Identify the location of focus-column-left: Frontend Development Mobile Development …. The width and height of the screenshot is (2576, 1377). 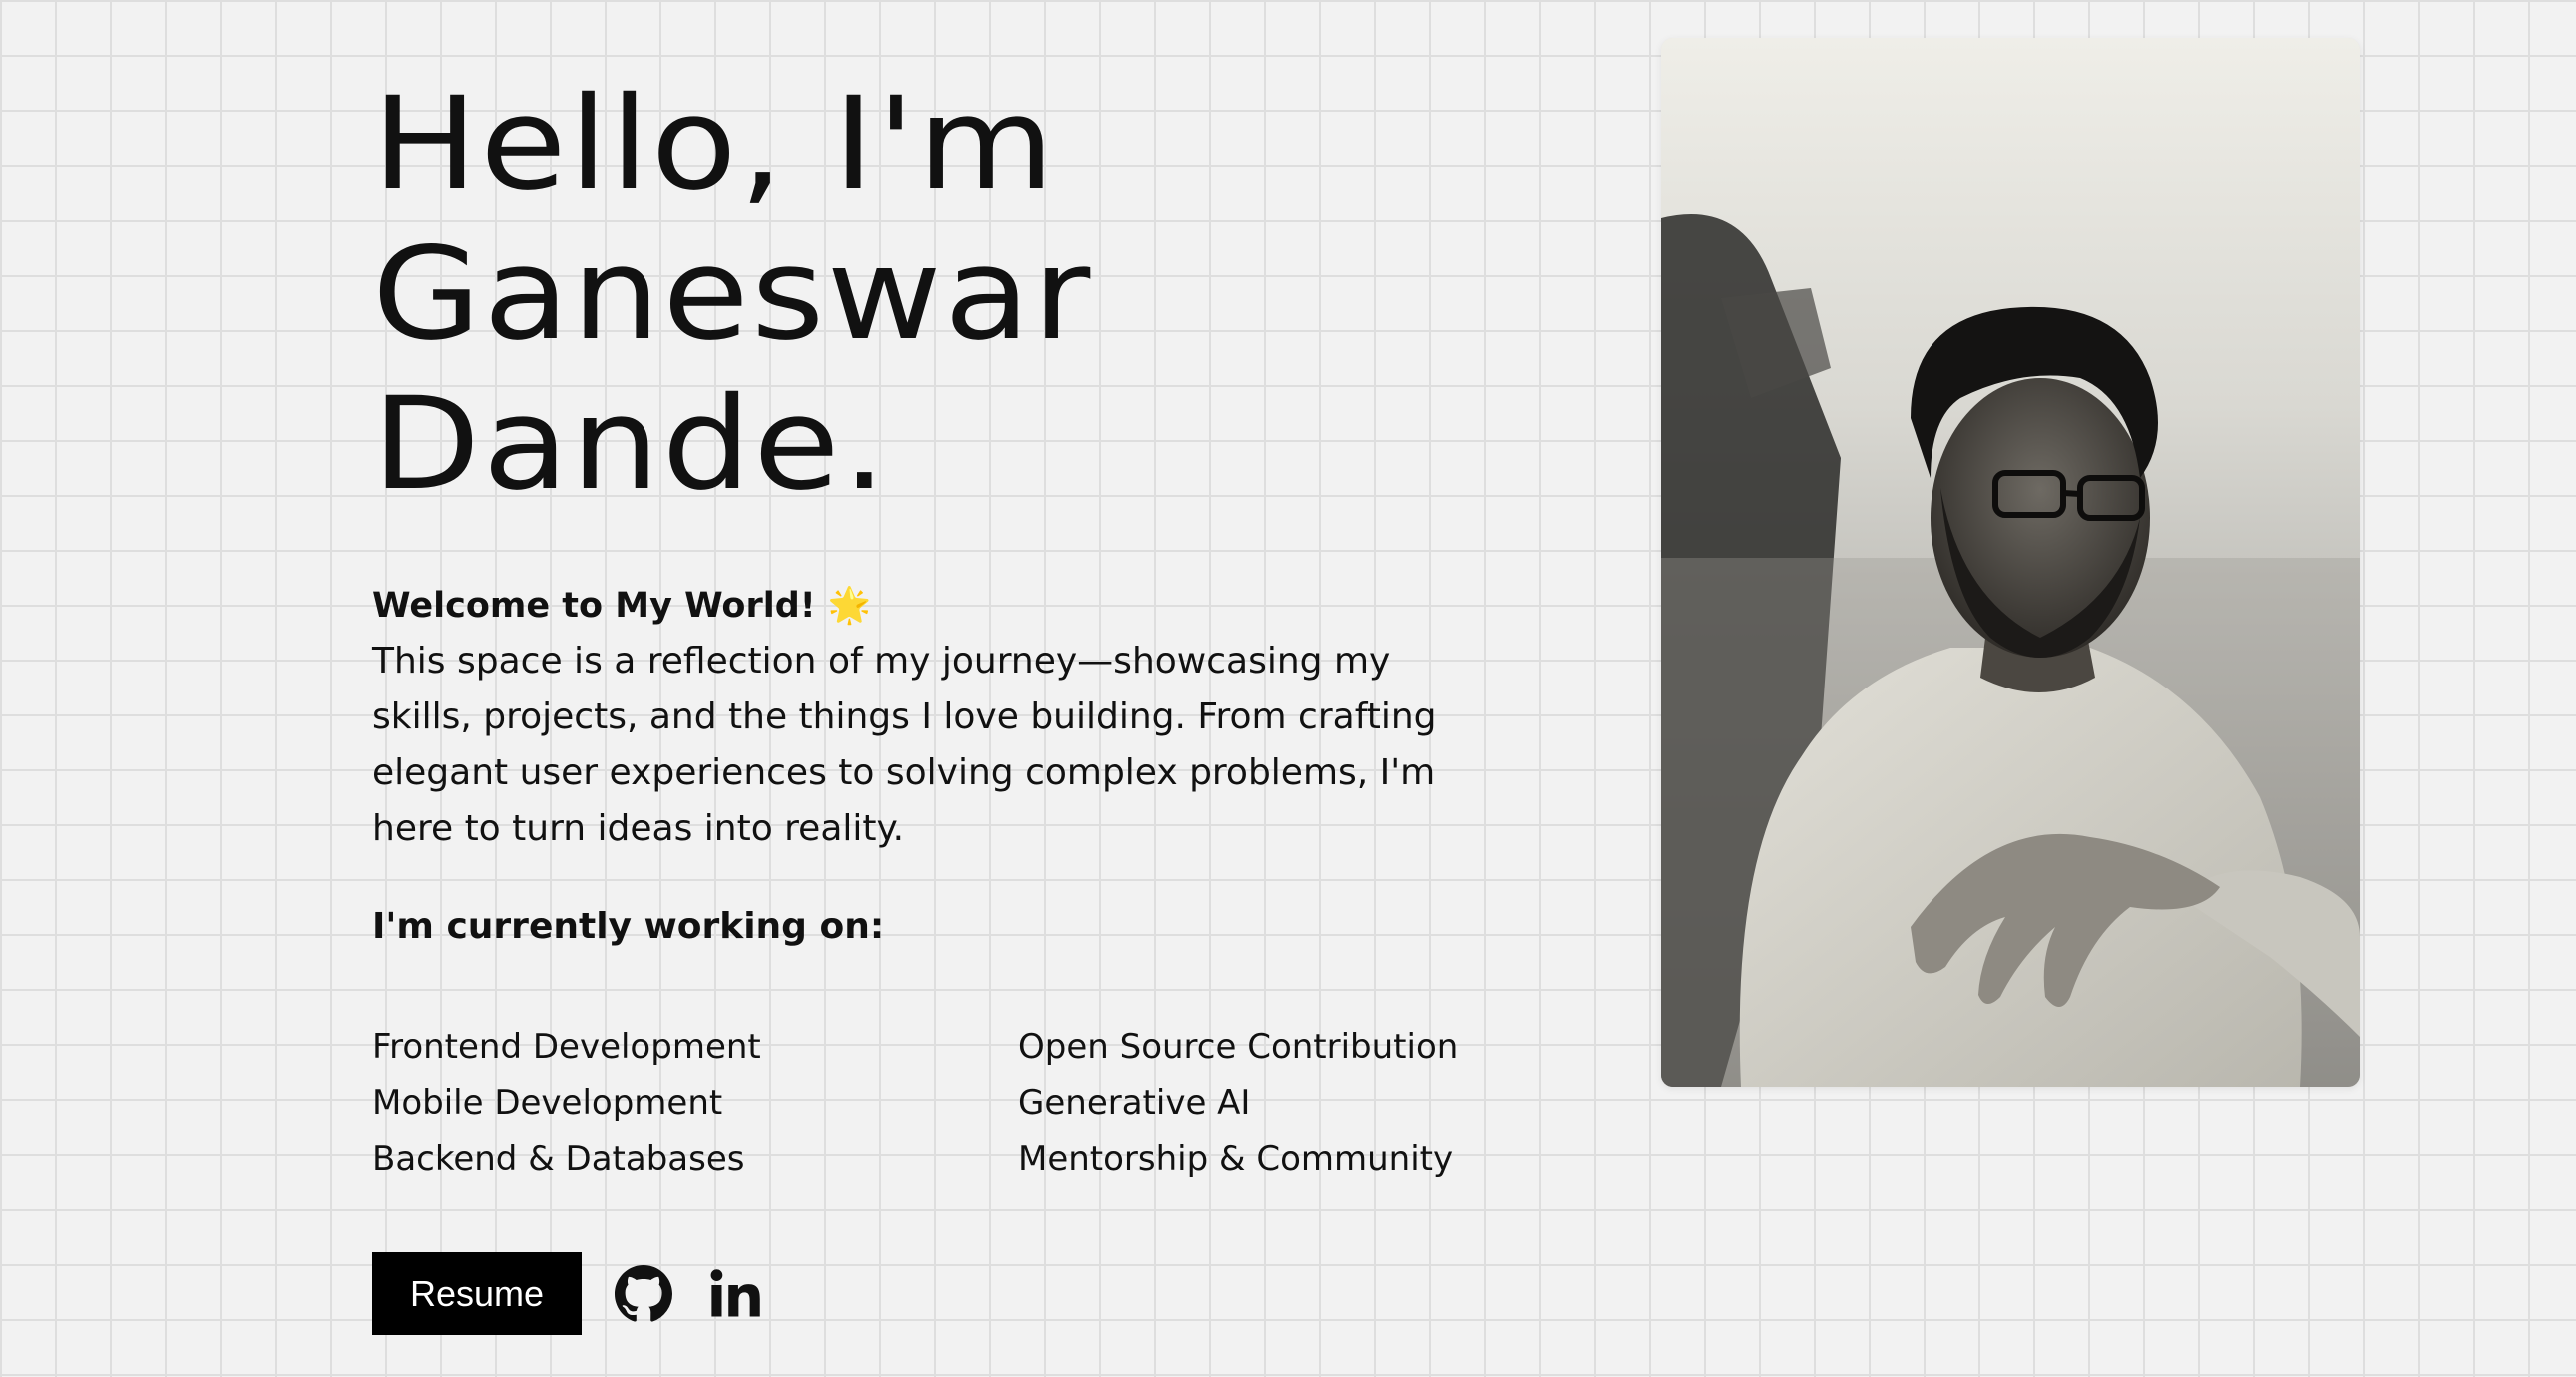
(695, 1103).